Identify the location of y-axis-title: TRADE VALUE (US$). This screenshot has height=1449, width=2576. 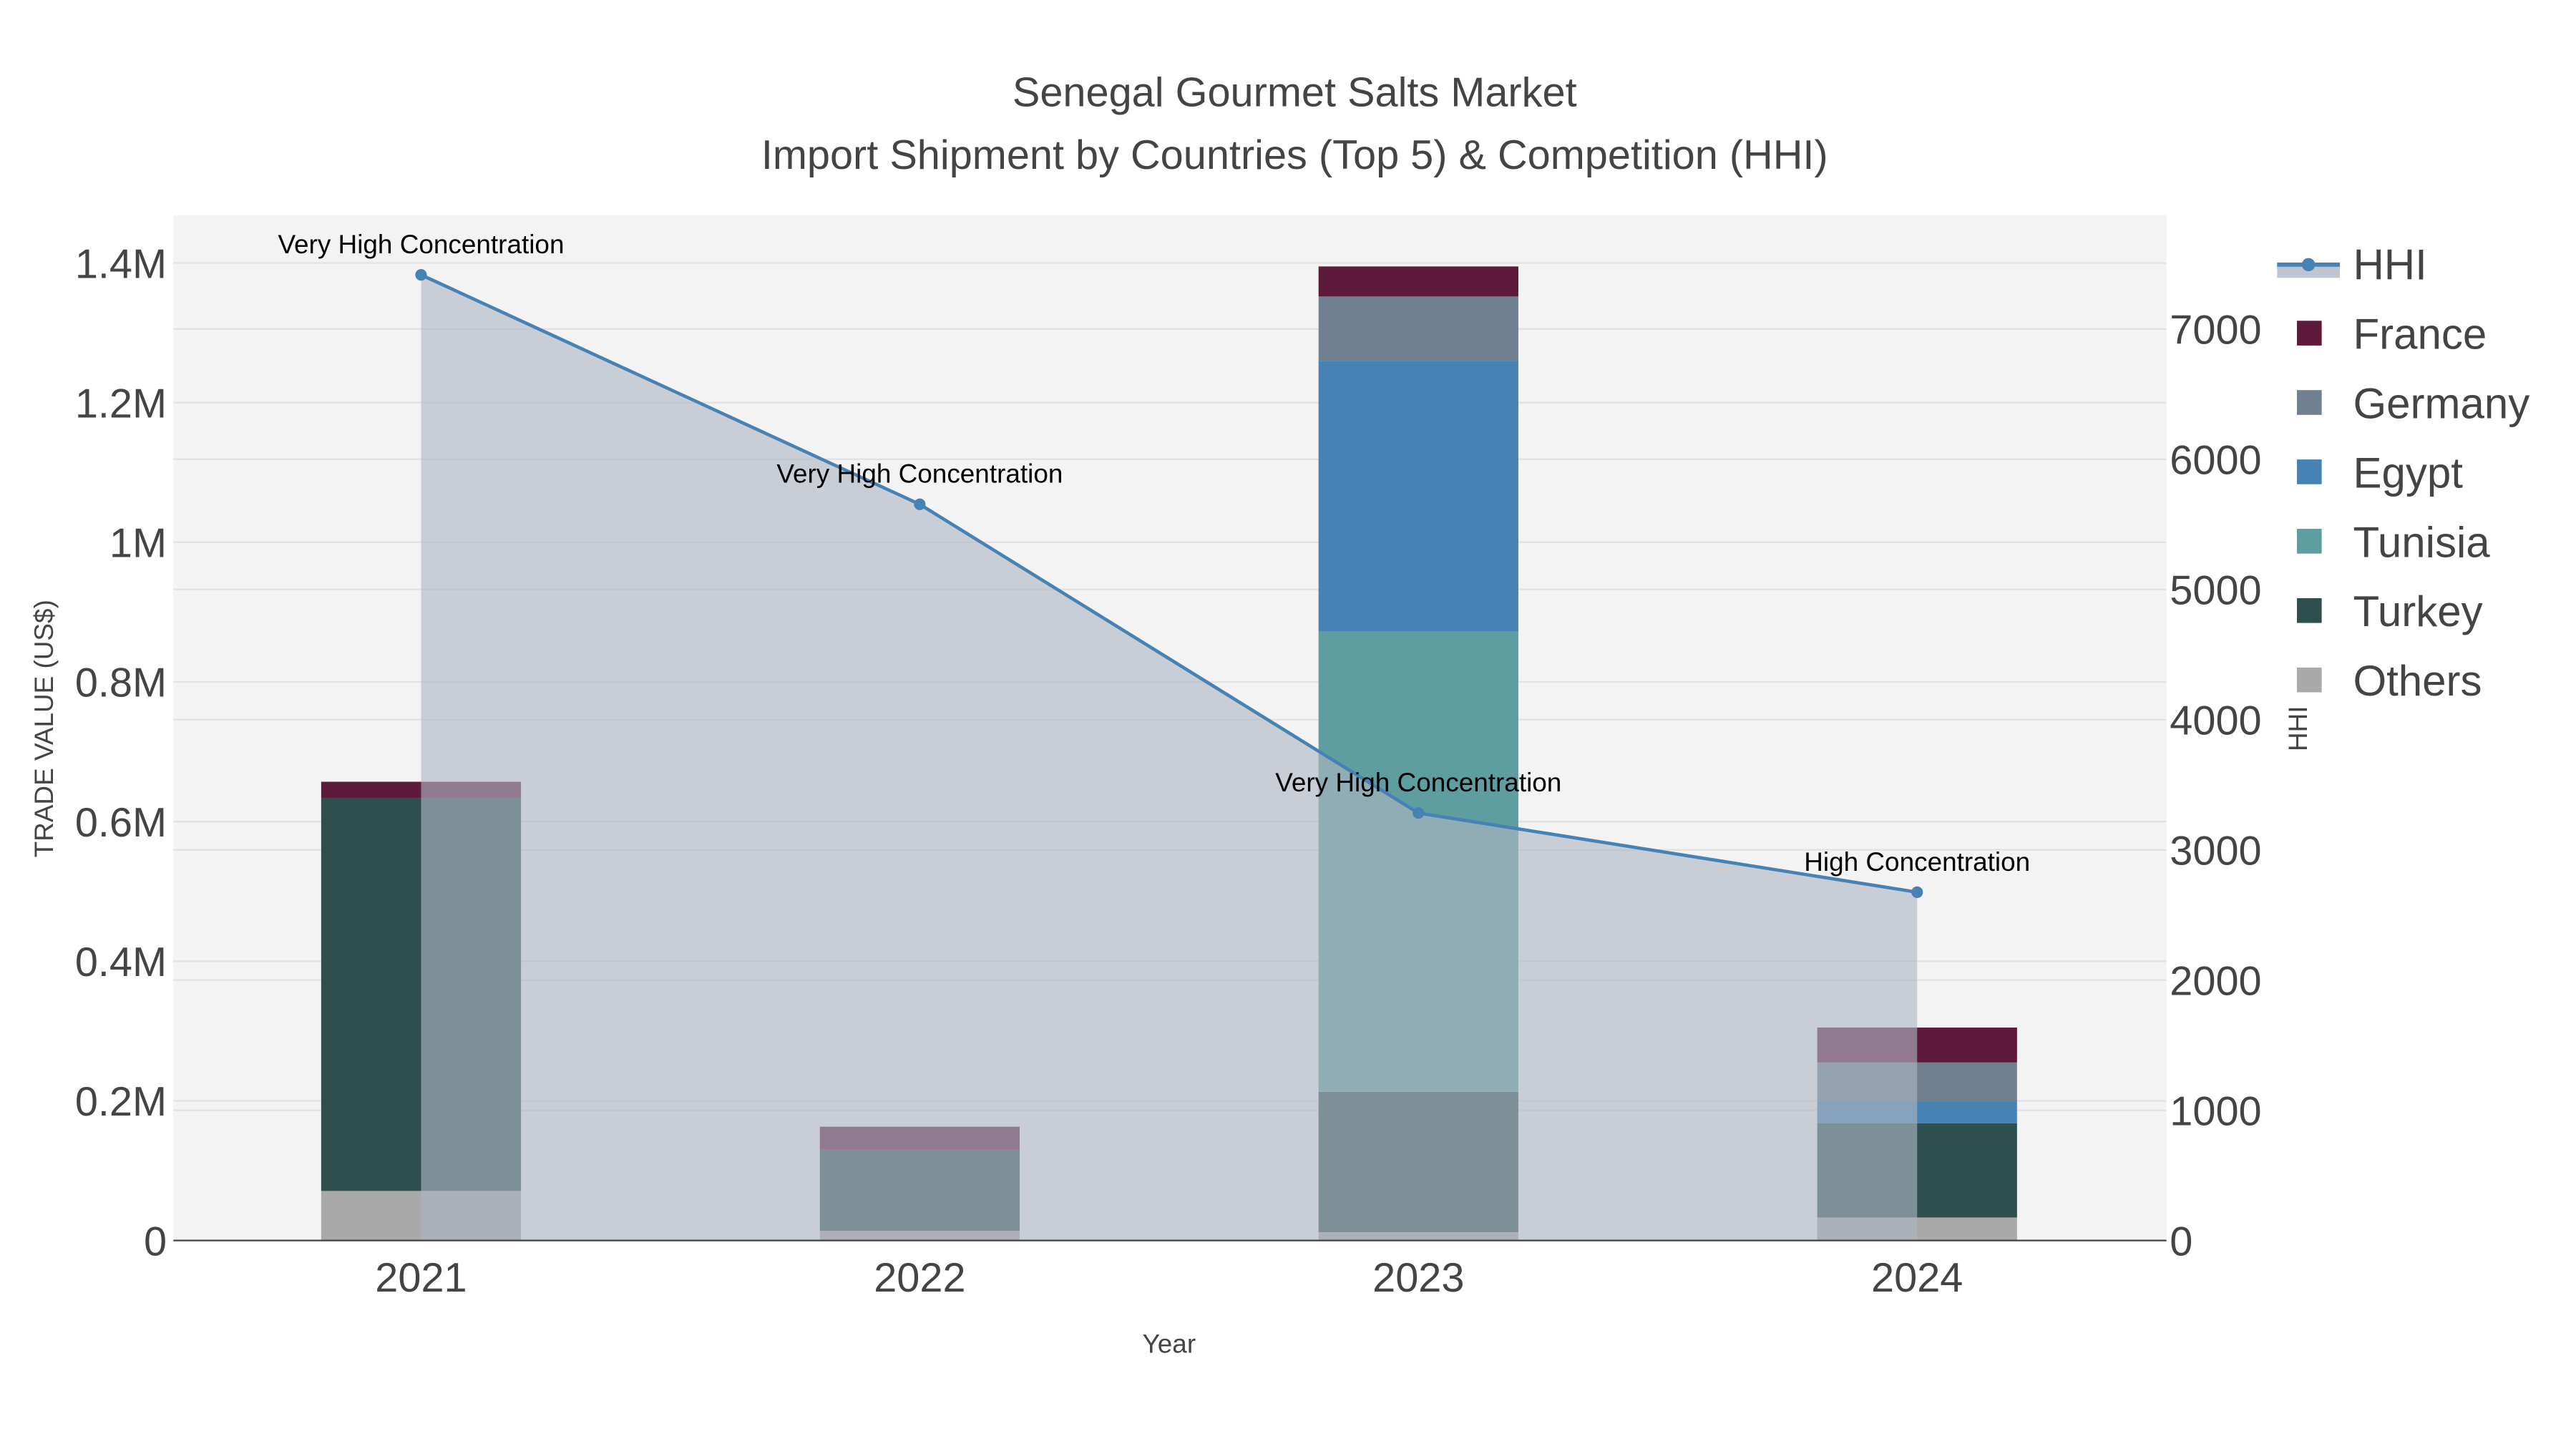
(44, 728).